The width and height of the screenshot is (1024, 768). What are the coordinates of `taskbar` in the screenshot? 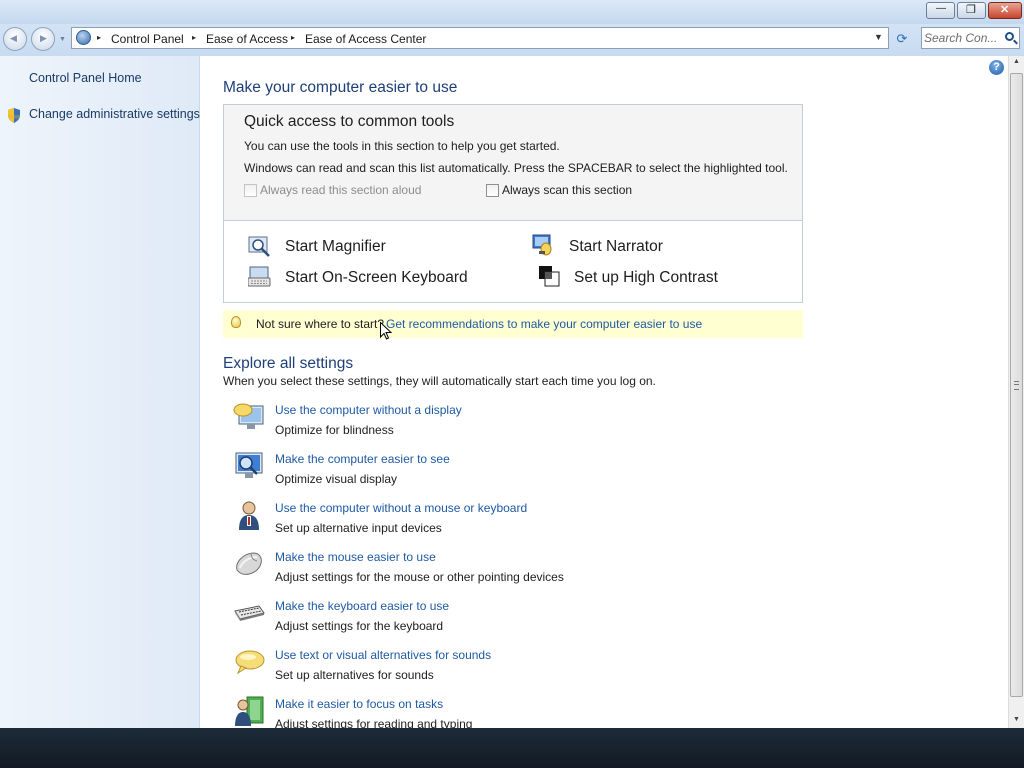 It's located at (512, 748).